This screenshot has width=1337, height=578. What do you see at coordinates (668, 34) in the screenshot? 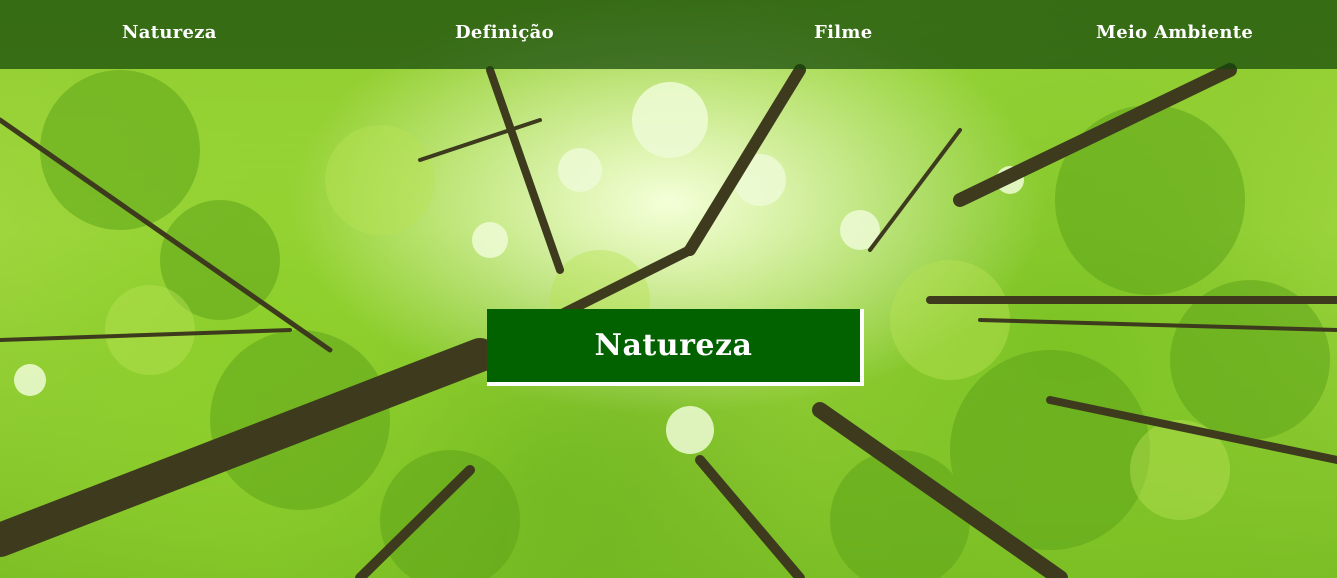
I see `top-navbar: Natureza Definição Filme Meio Ambiente` at bounding box center [668, 34].